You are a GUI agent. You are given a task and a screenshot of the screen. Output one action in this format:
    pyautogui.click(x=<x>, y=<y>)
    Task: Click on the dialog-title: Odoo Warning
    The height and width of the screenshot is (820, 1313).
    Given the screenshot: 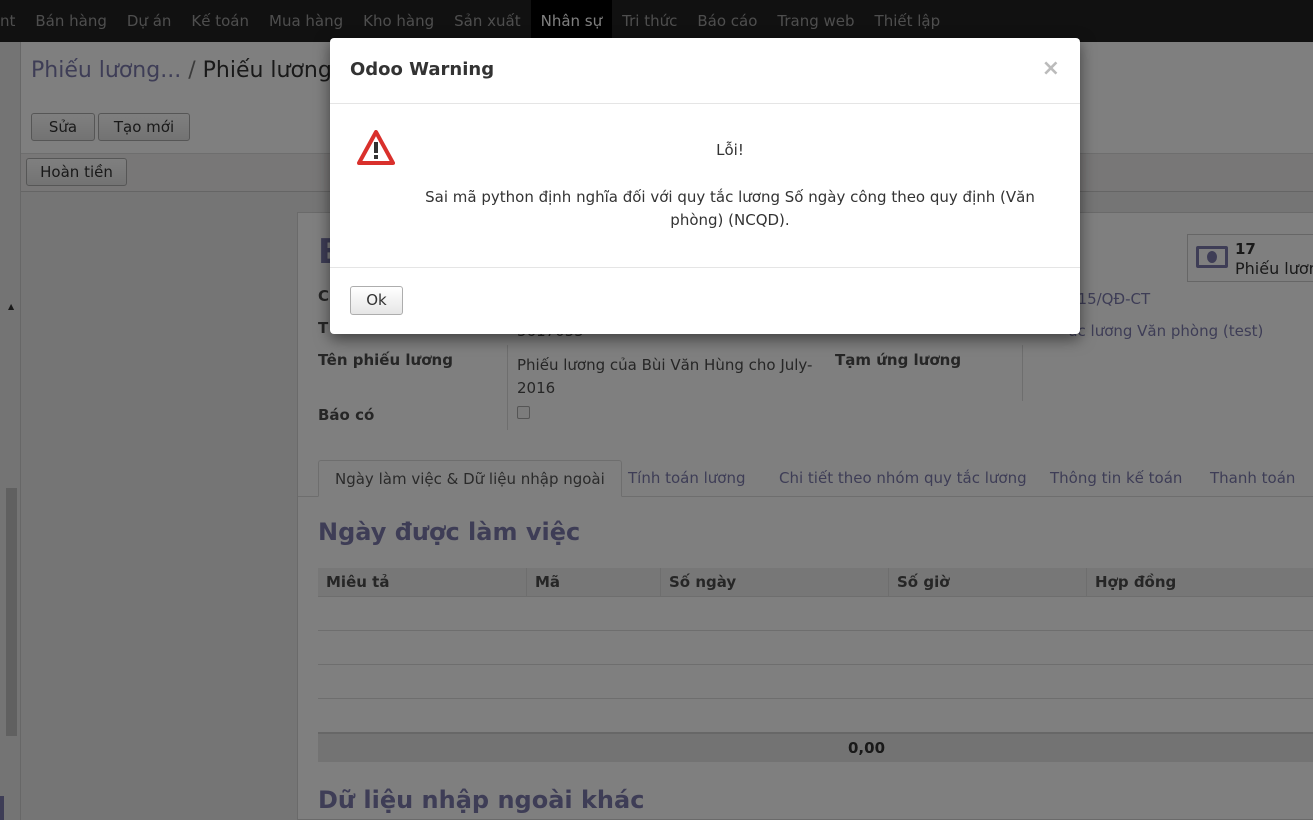 What is the action you would take?
    pyautogui.click(x=422, y=69)
    